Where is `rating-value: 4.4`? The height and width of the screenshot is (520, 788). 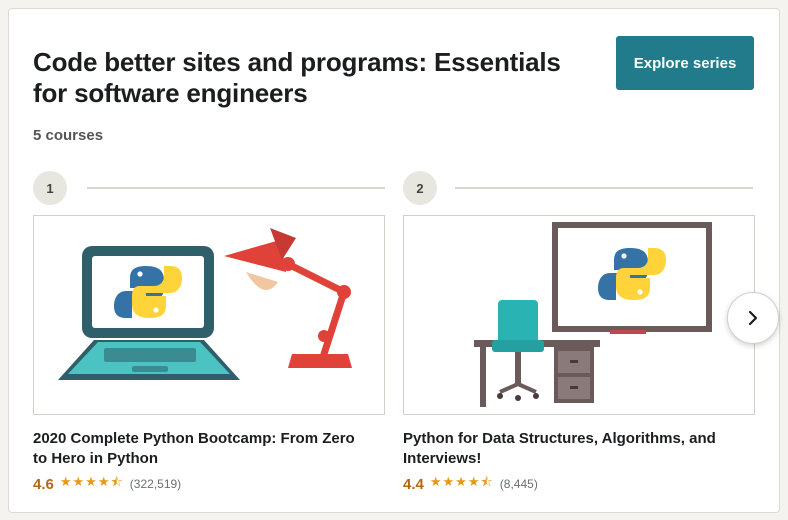
rating-value: 4.4 is located at coordinates (413, 484).